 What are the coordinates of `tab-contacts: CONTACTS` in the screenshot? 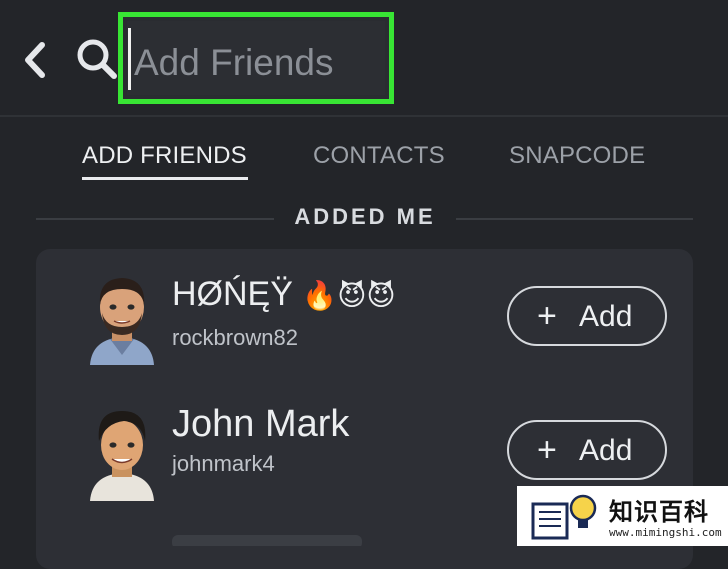 It's located at (379, 156).